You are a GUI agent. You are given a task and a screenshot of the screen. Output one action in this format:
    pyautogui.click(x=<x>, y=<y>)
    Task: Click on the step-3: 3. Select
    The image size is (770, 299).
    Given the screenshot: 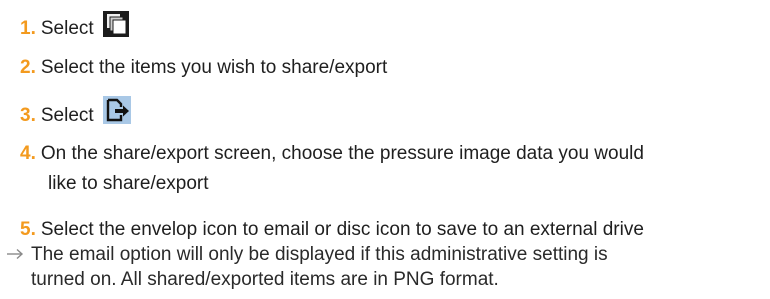 What is the action you would take?
    pyautogui.click(x=75, y=114)
    